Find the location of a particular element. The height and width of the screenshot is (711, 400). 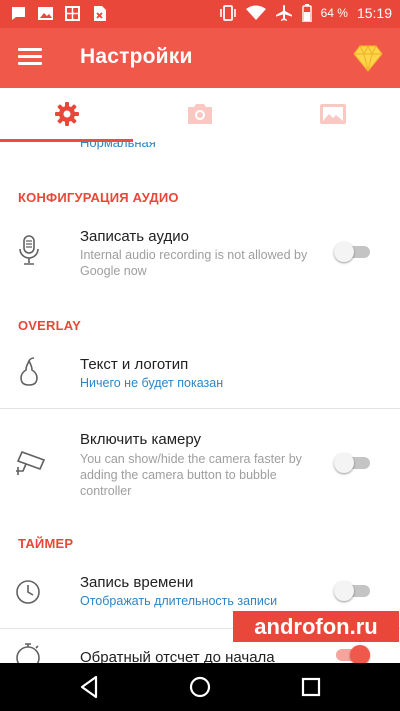

recents-icon is located at coordinates (311, 687).